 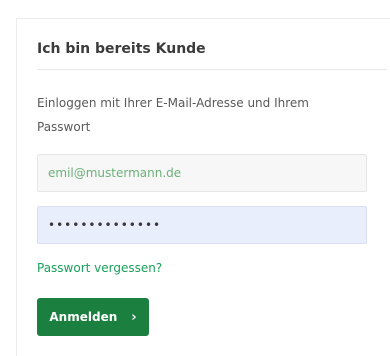 I want to click on login-button-label: Anmelden, so click(x=83, y=317).